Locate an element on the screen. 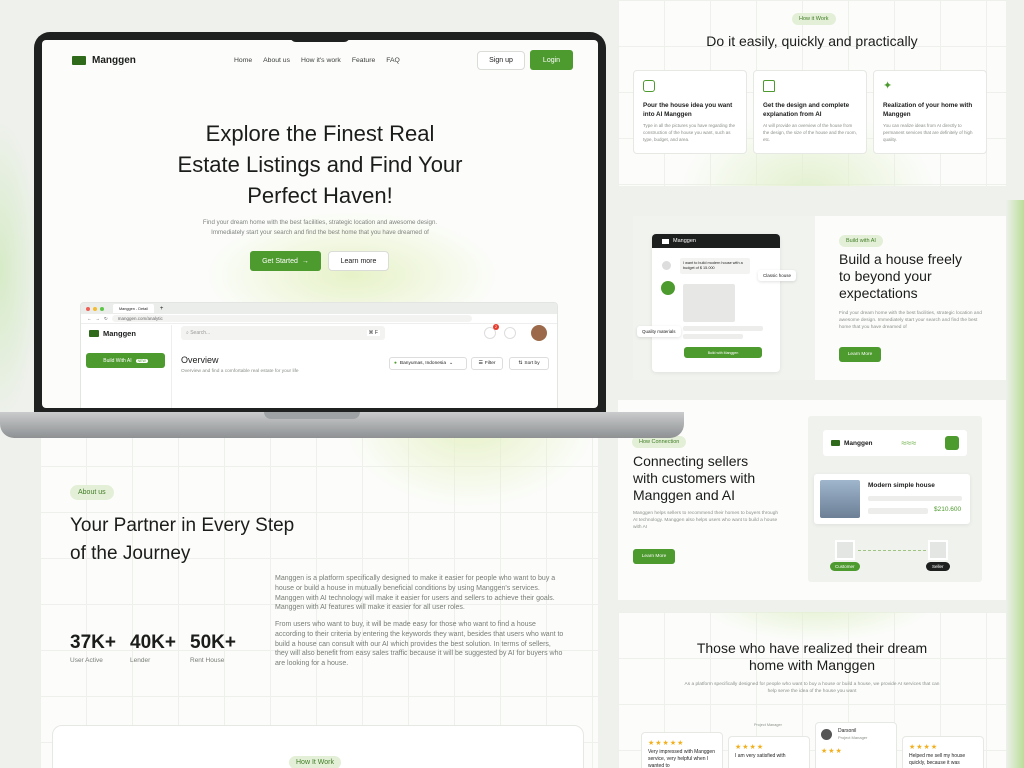 The height and width of the screenshot is (768, 1024). signup-button: Sign up is located at coordinates (501, 60).